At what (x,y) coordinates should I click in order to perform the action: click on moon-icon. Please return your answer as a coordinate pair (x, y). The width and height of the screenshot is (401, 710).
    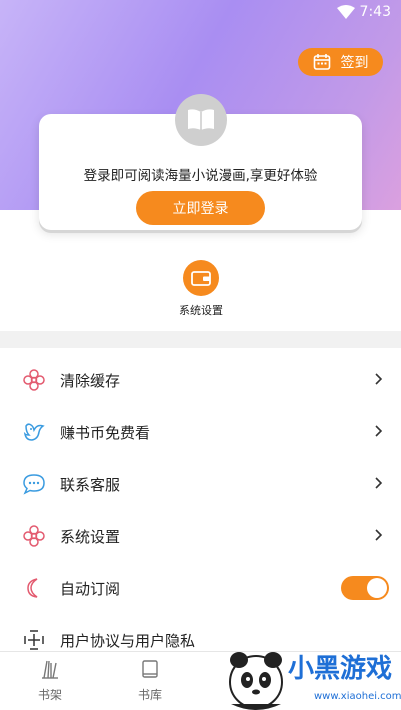
    Looking at the image, I should click on (32, 588).